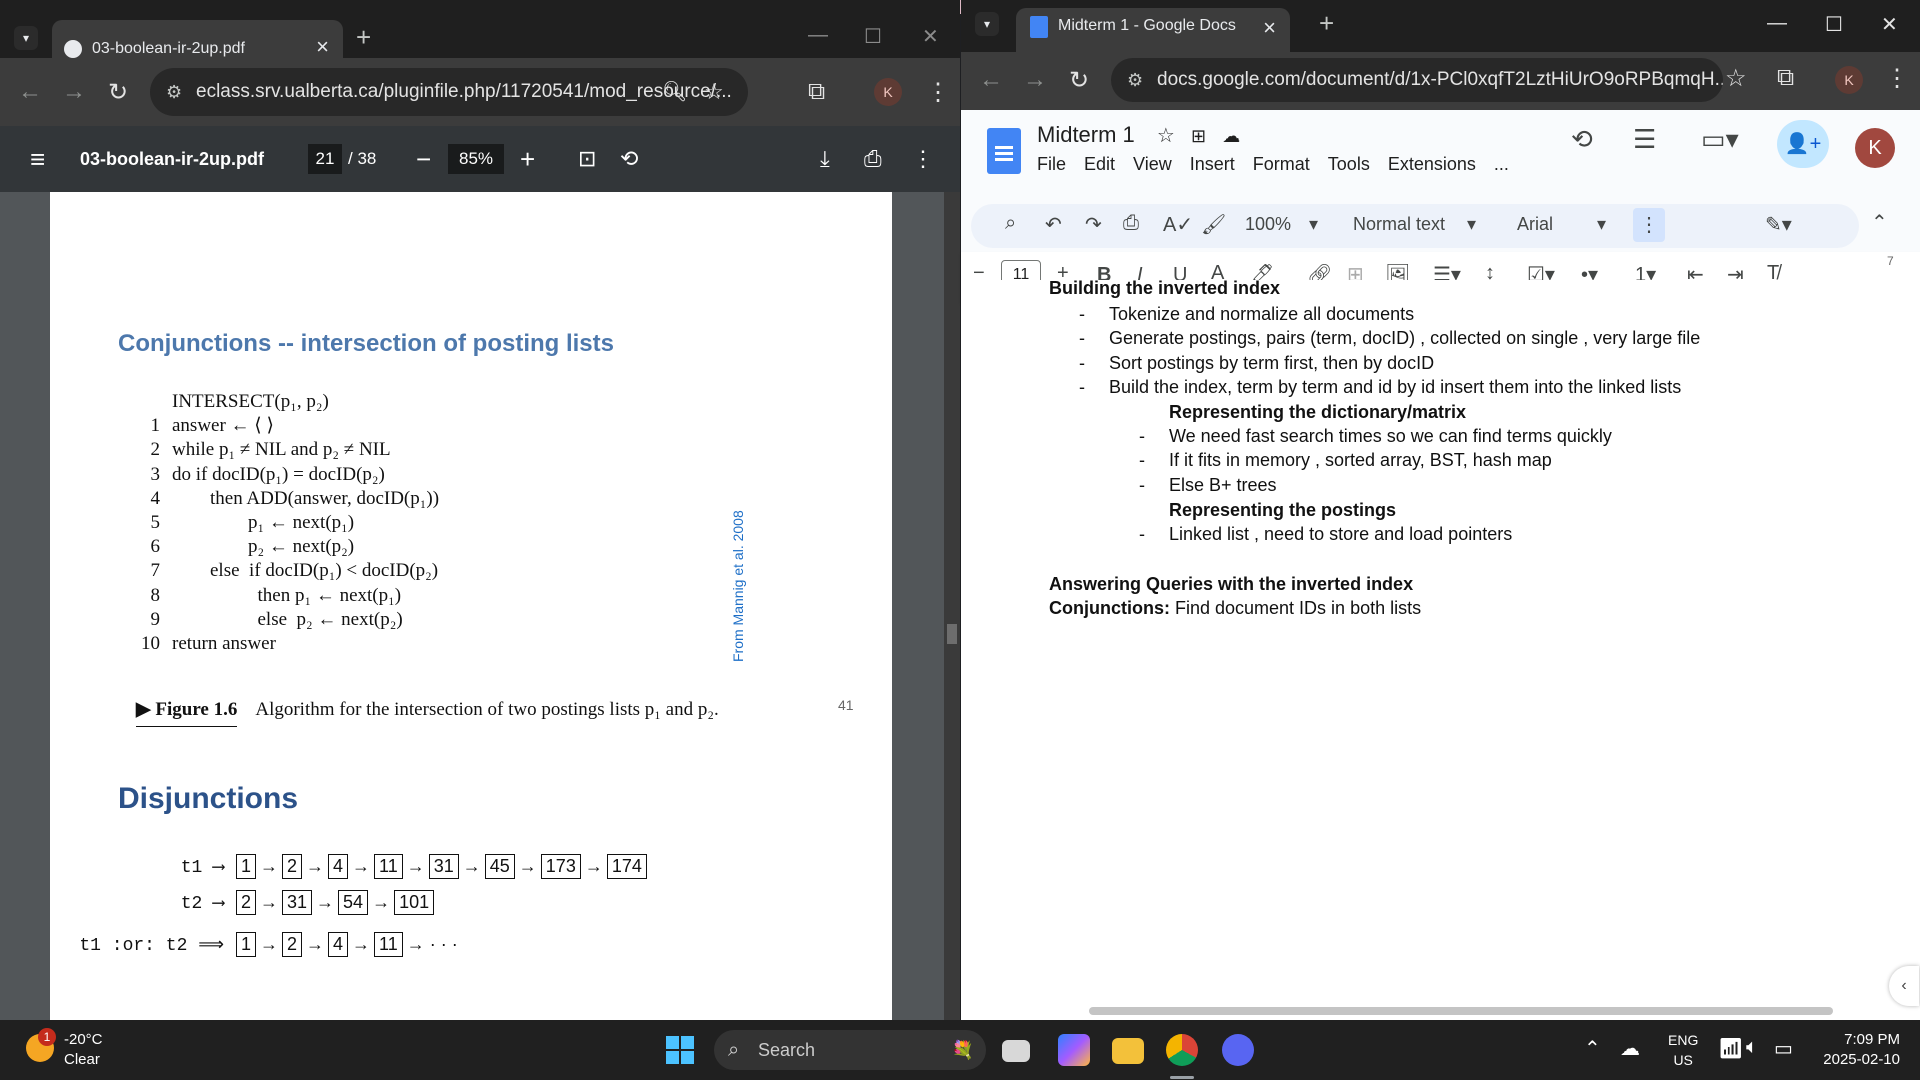 The image size is (1920, 1080). I want to click on zoom-out-button: −, so click(423, 159).